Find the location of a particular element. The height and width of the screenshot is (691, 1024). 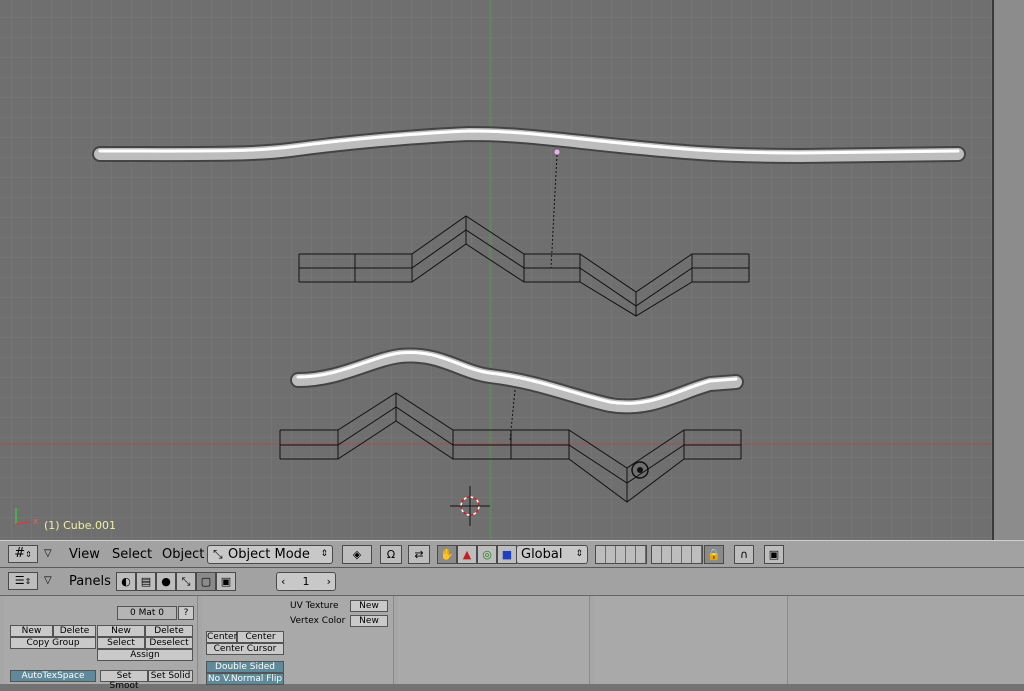

manipulator-toggle: ✋ is located at coordinates (447, 554).